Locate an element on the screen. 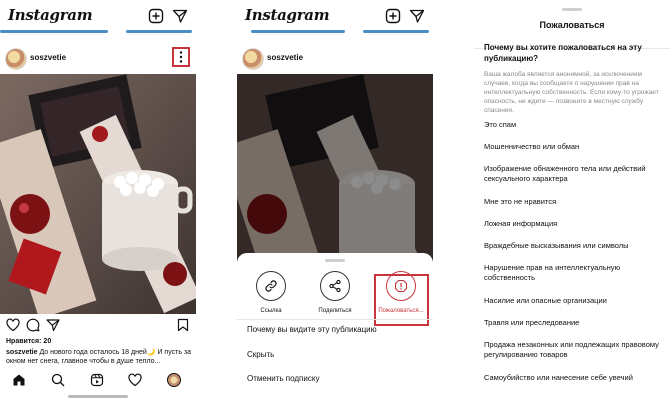  reason-hate-speech: Враждебные высказывания или символы is located at coordinates (573, 246).